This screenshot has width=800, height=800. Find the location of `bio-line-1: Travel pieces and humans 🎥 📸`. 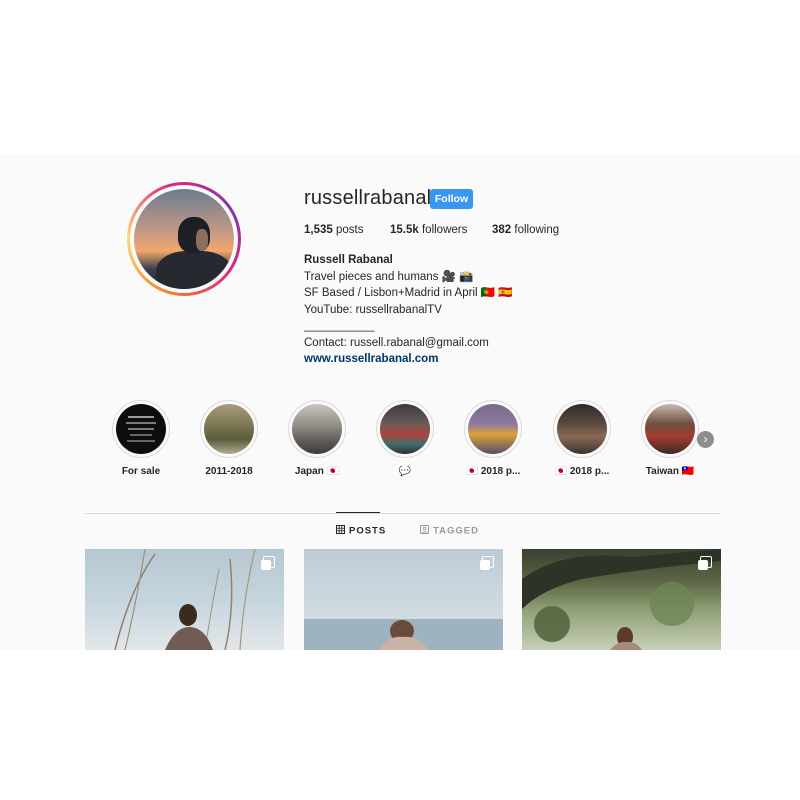

bio-line-1: Travel pieces and humans 🎥 📸 is located at coordinates (389, 276).